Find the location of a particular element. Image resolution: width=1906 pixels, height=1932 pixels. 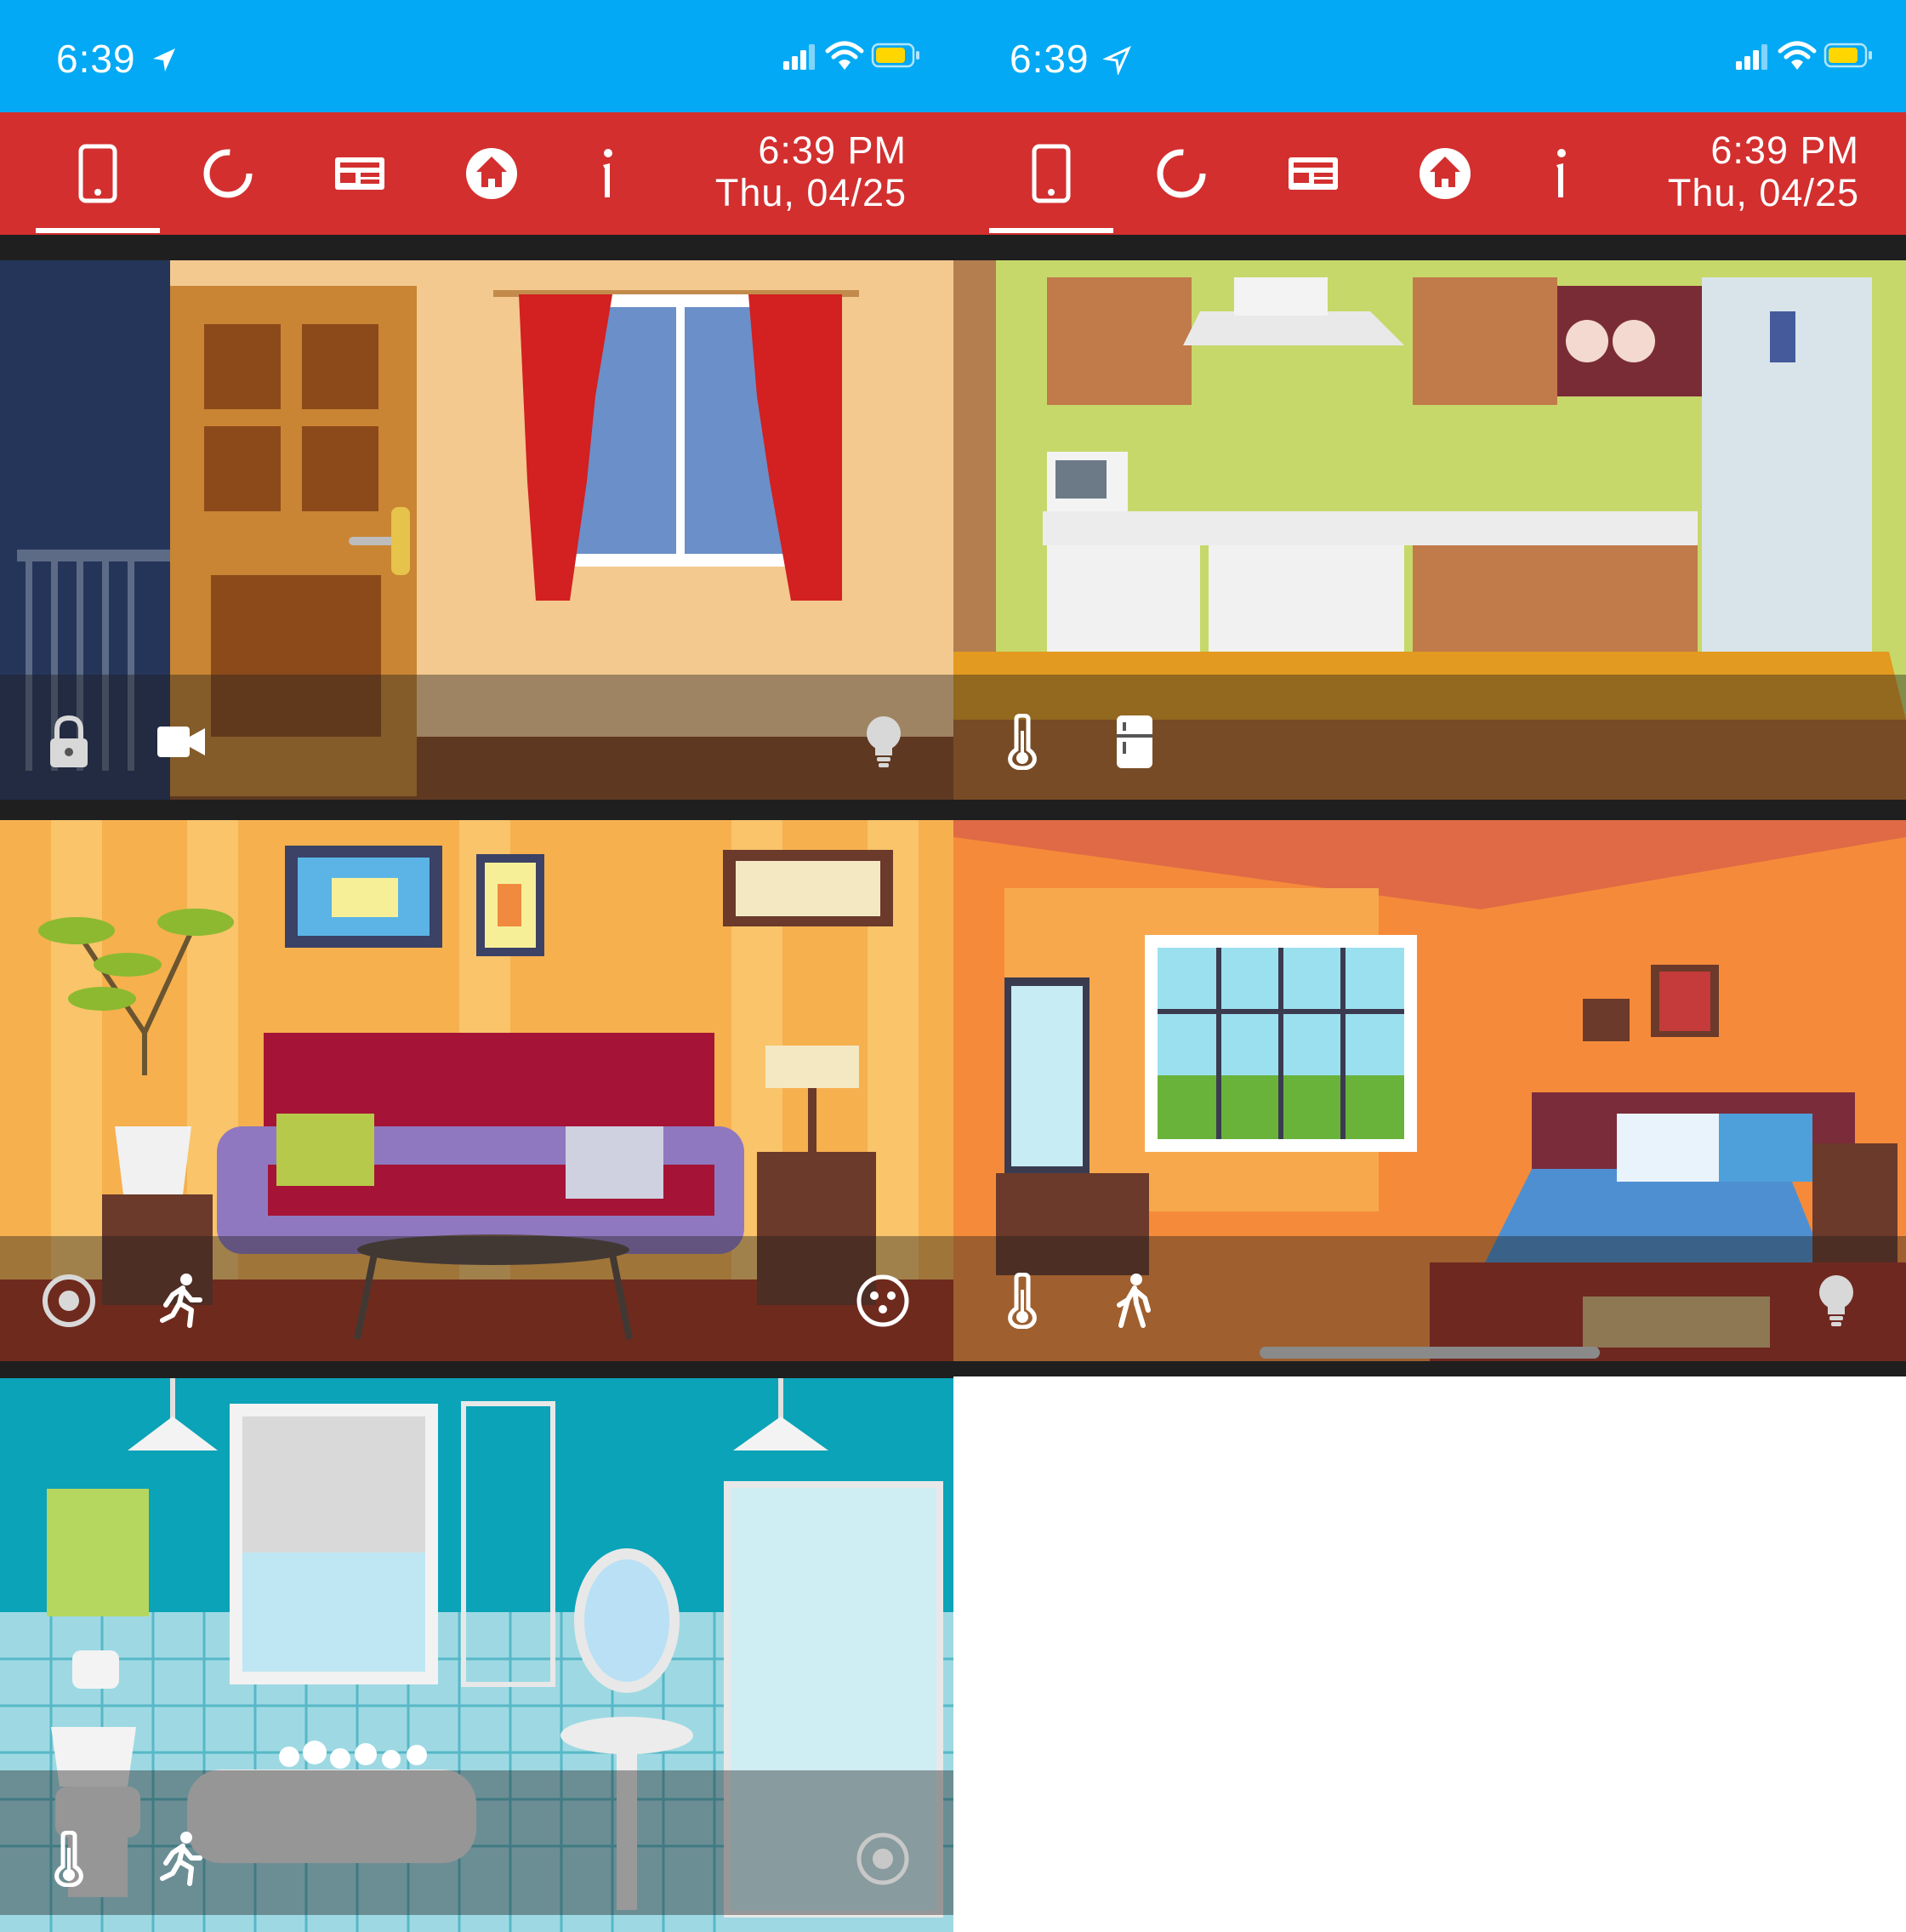

scroll-indicator is located at coordinates (1430, 1353).